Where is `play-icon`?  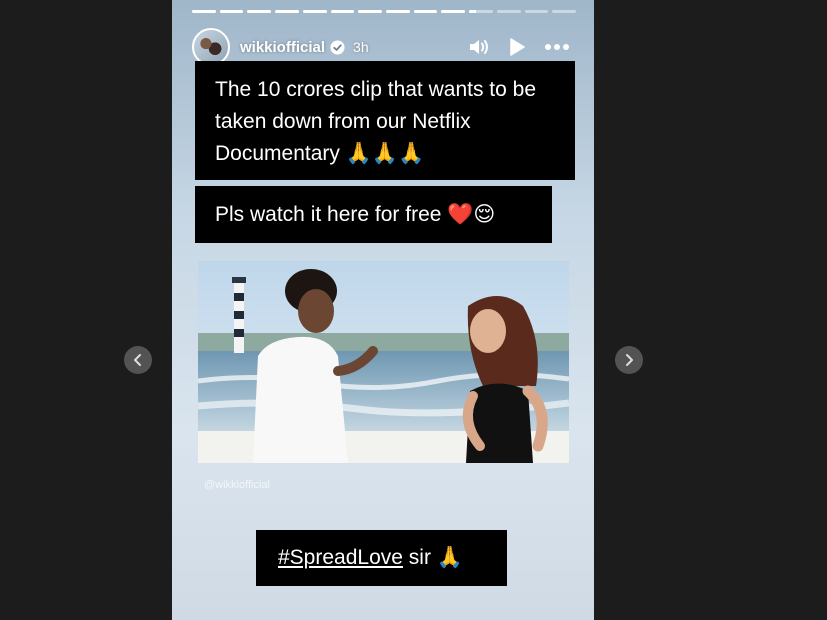 play-icon is located at coordinates (517, 47).